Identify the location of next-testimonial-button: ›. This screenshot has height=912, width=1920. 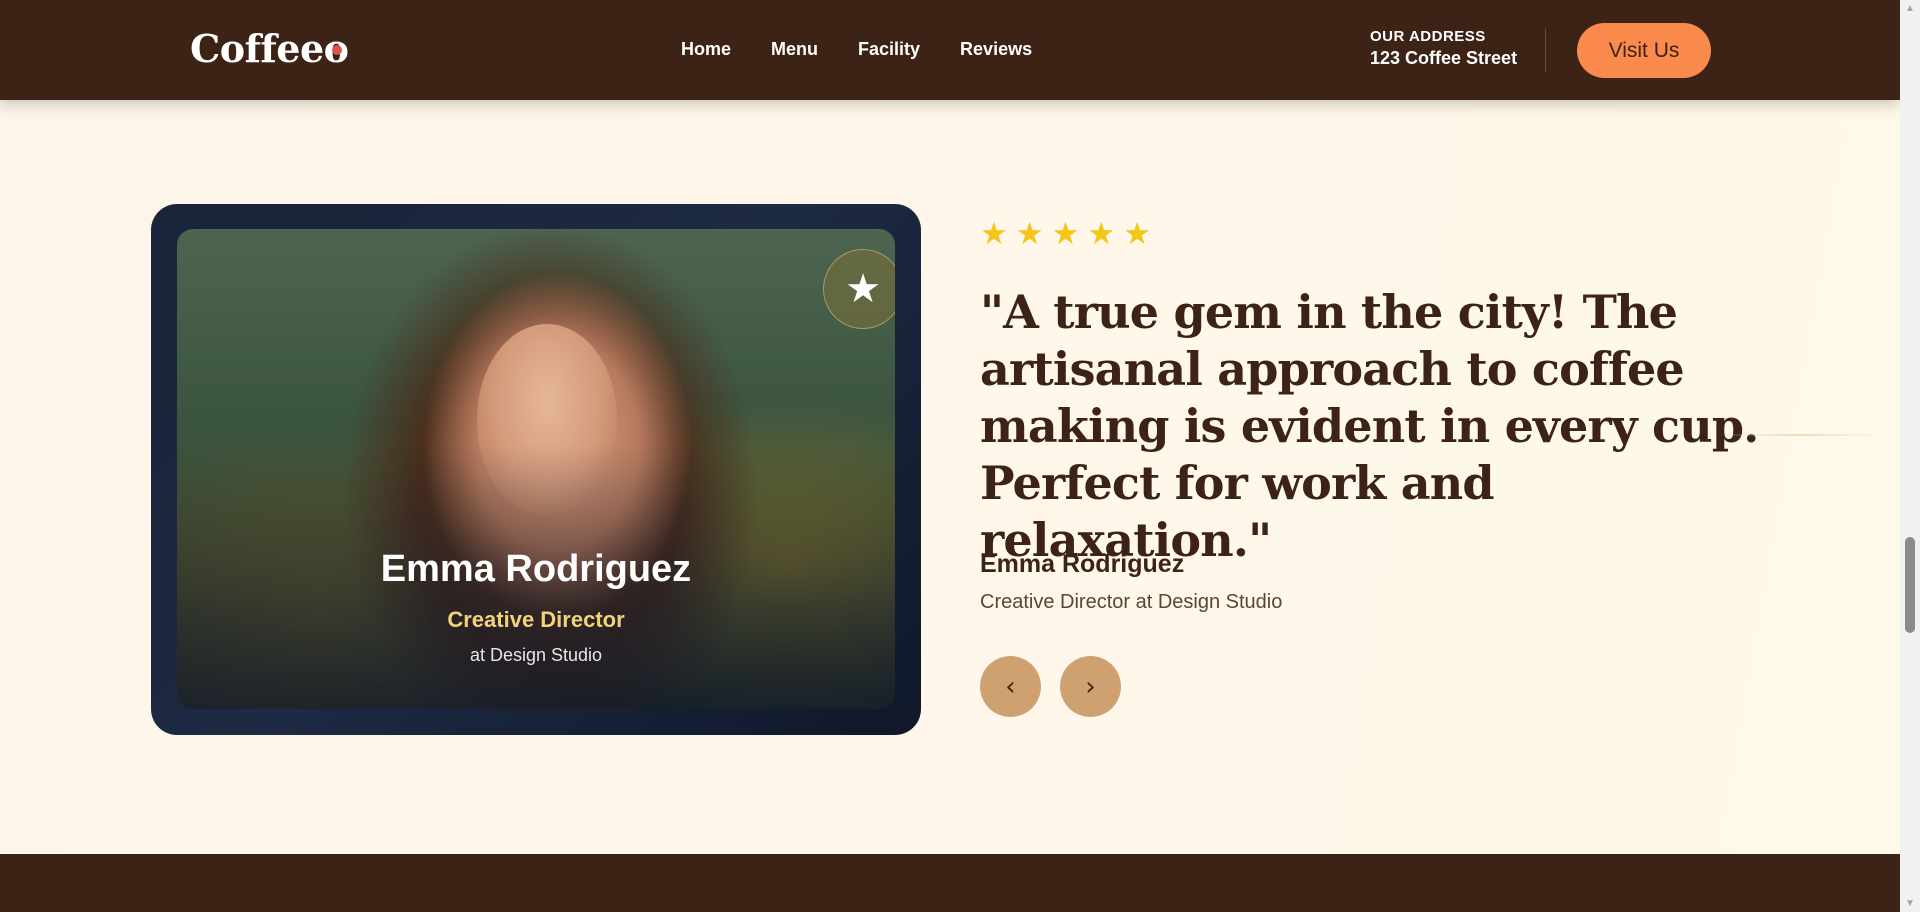
(1090, 686).